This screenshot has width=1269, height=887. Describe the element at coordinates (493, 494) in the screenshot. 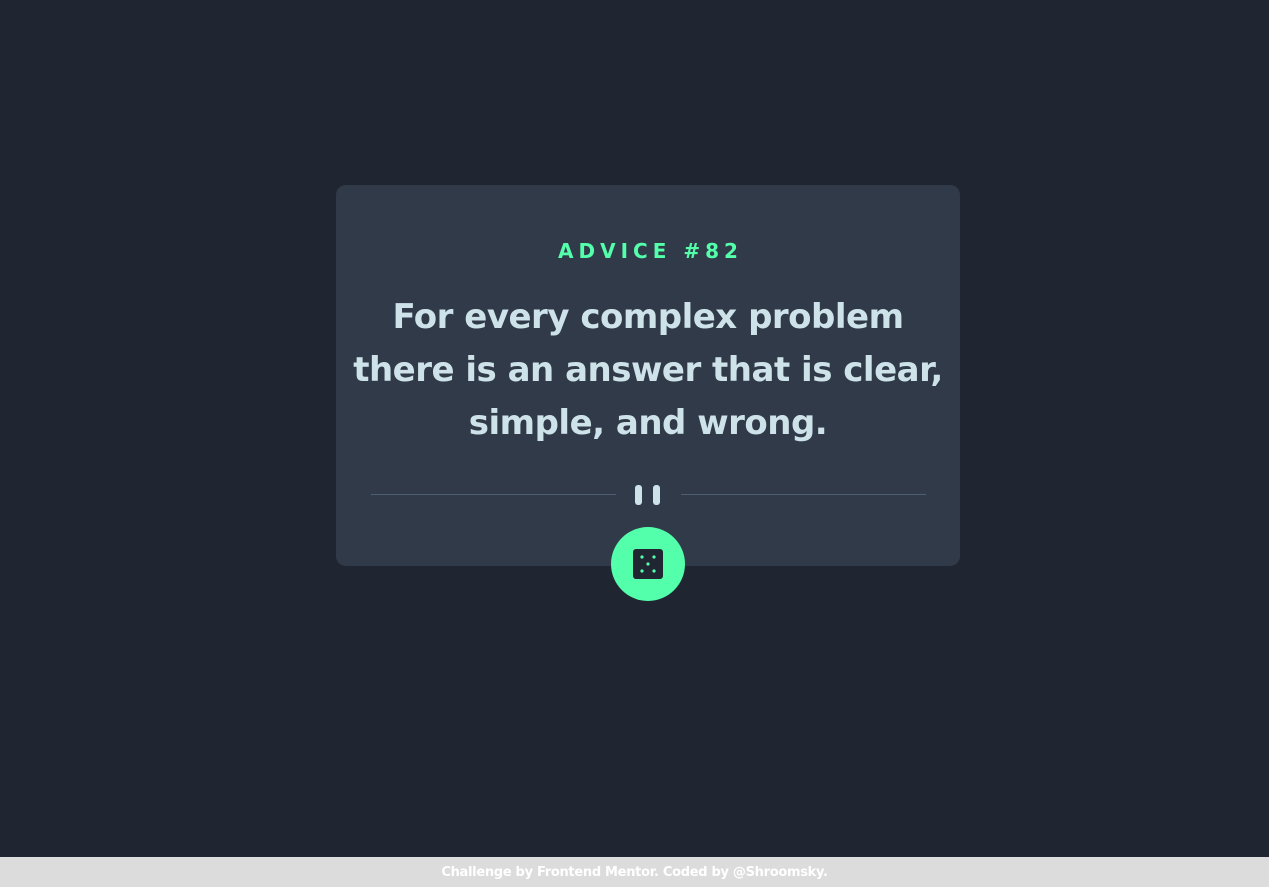

I see `divider-line-left` at that location.